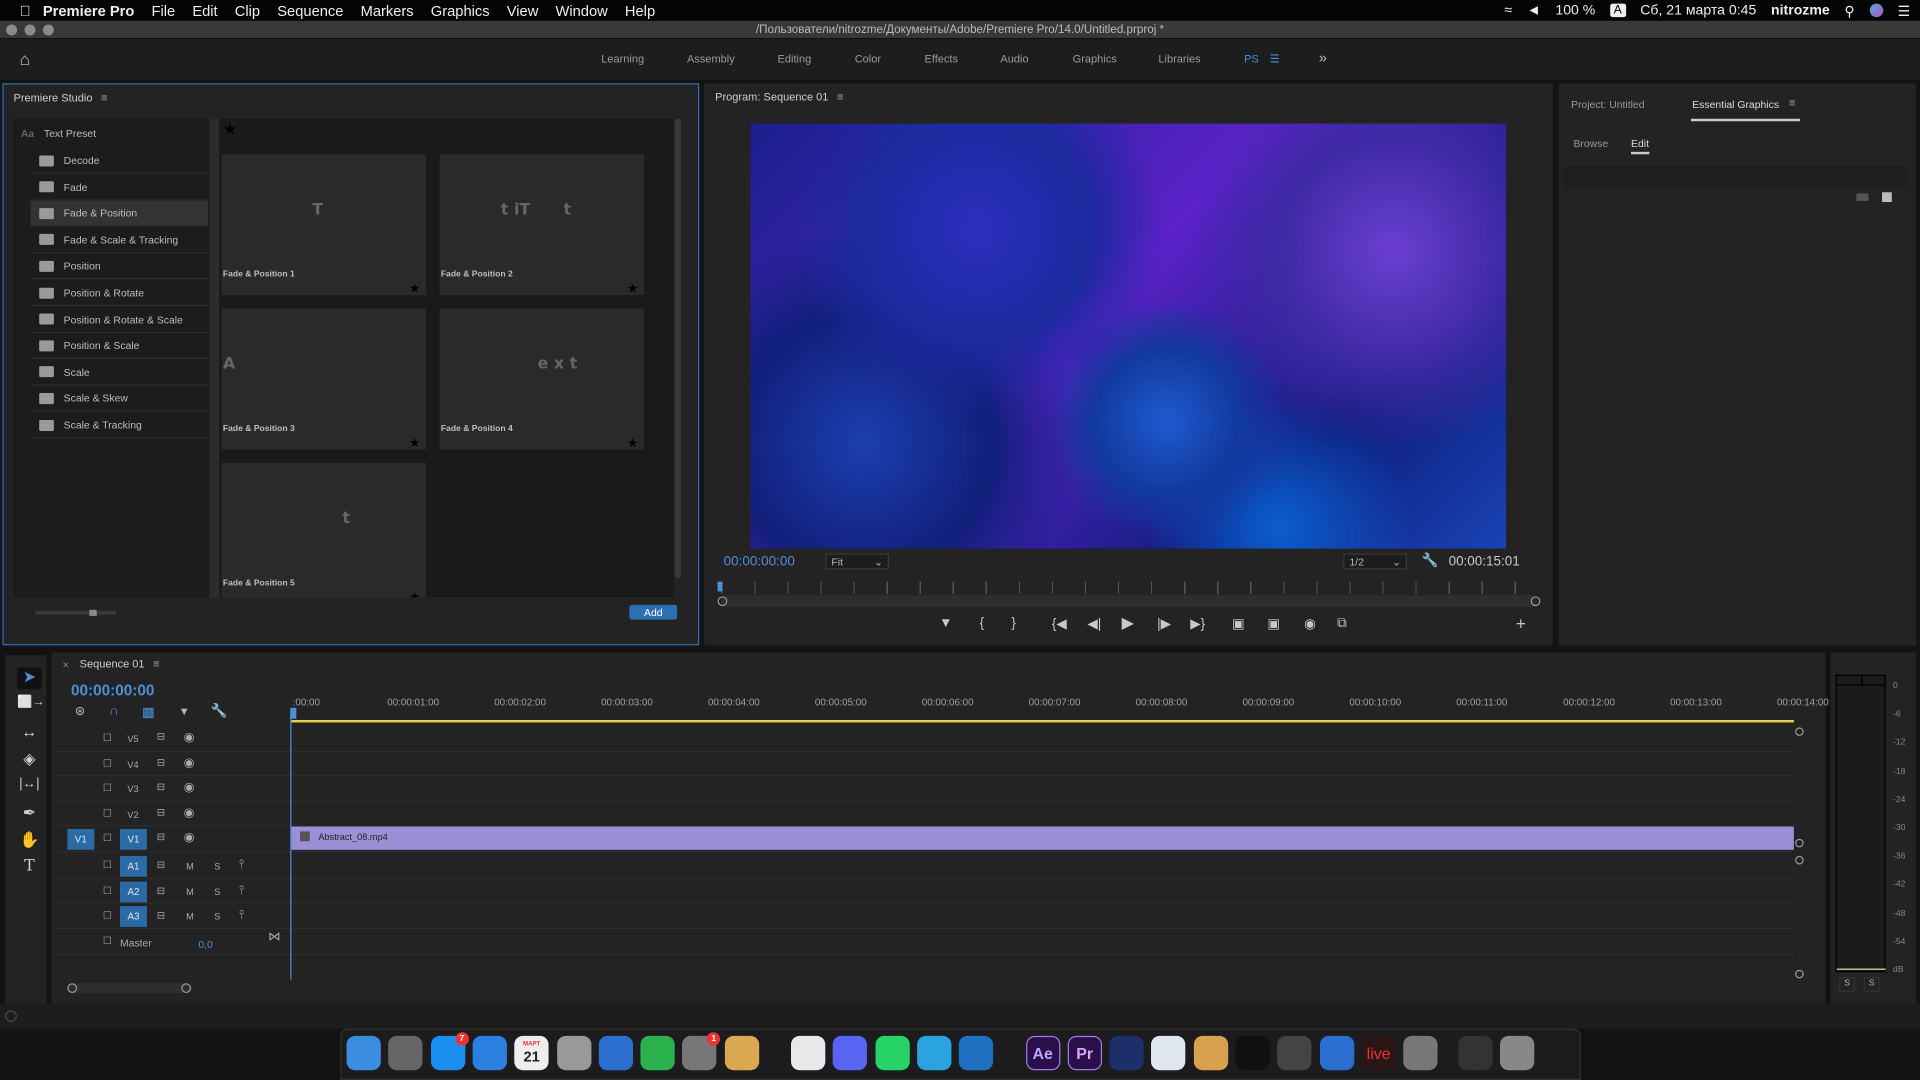  I want to click on volume-icon: ◄, so click(1534, 10).